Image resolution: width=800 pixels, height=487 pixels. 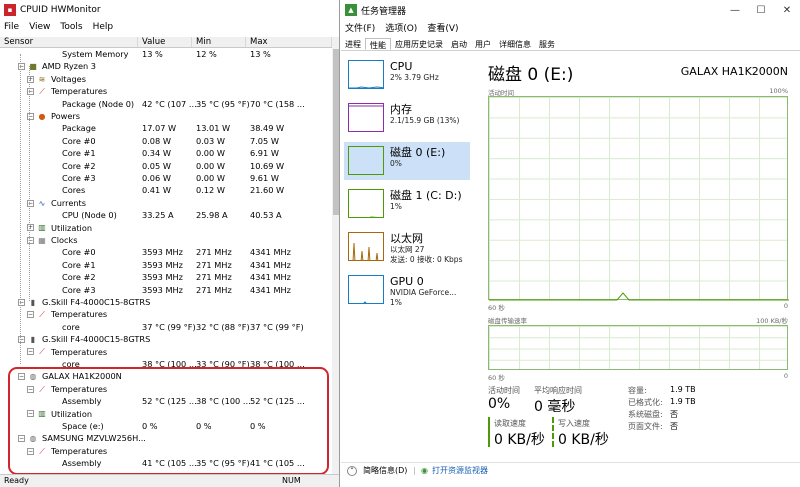 What do you see at coordinates (169, 480) in the screenshot?
I see `status-bar: Ready NUM` at bounding box center [169, 480].